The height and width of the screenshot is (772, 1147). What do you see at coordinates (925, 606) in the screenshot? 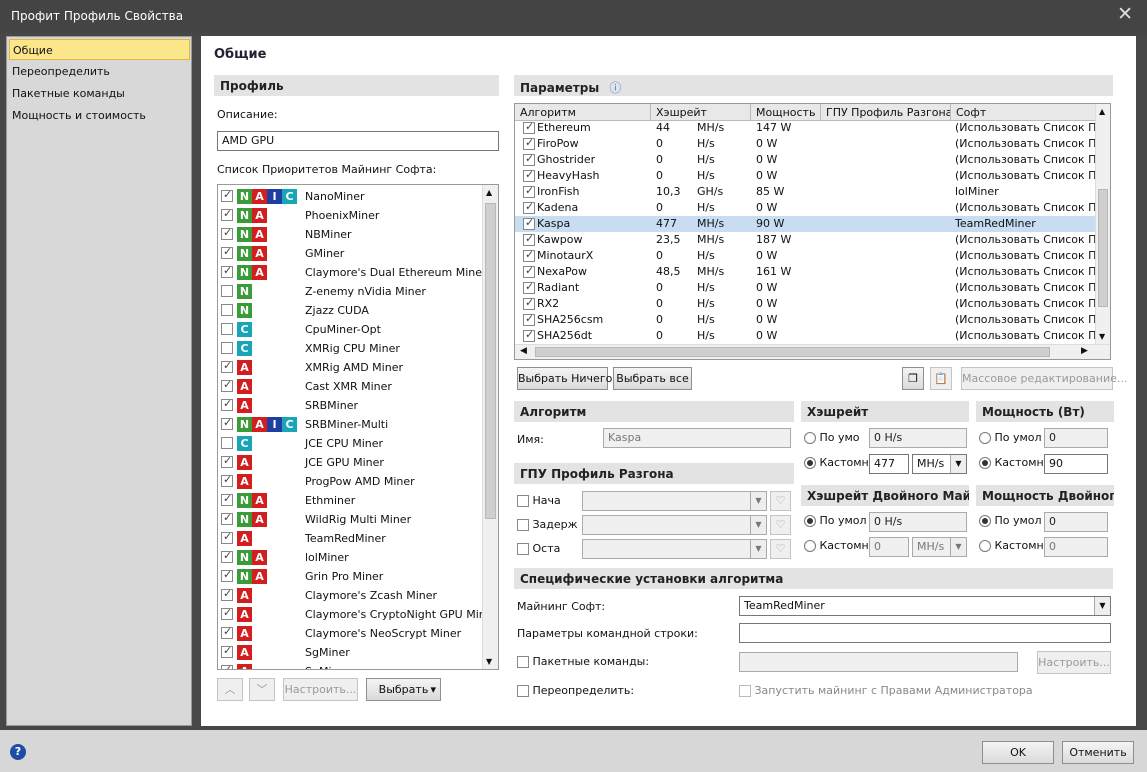
I see `software-select: TeamRedMiner ▼` at bounding box center [925, 606].